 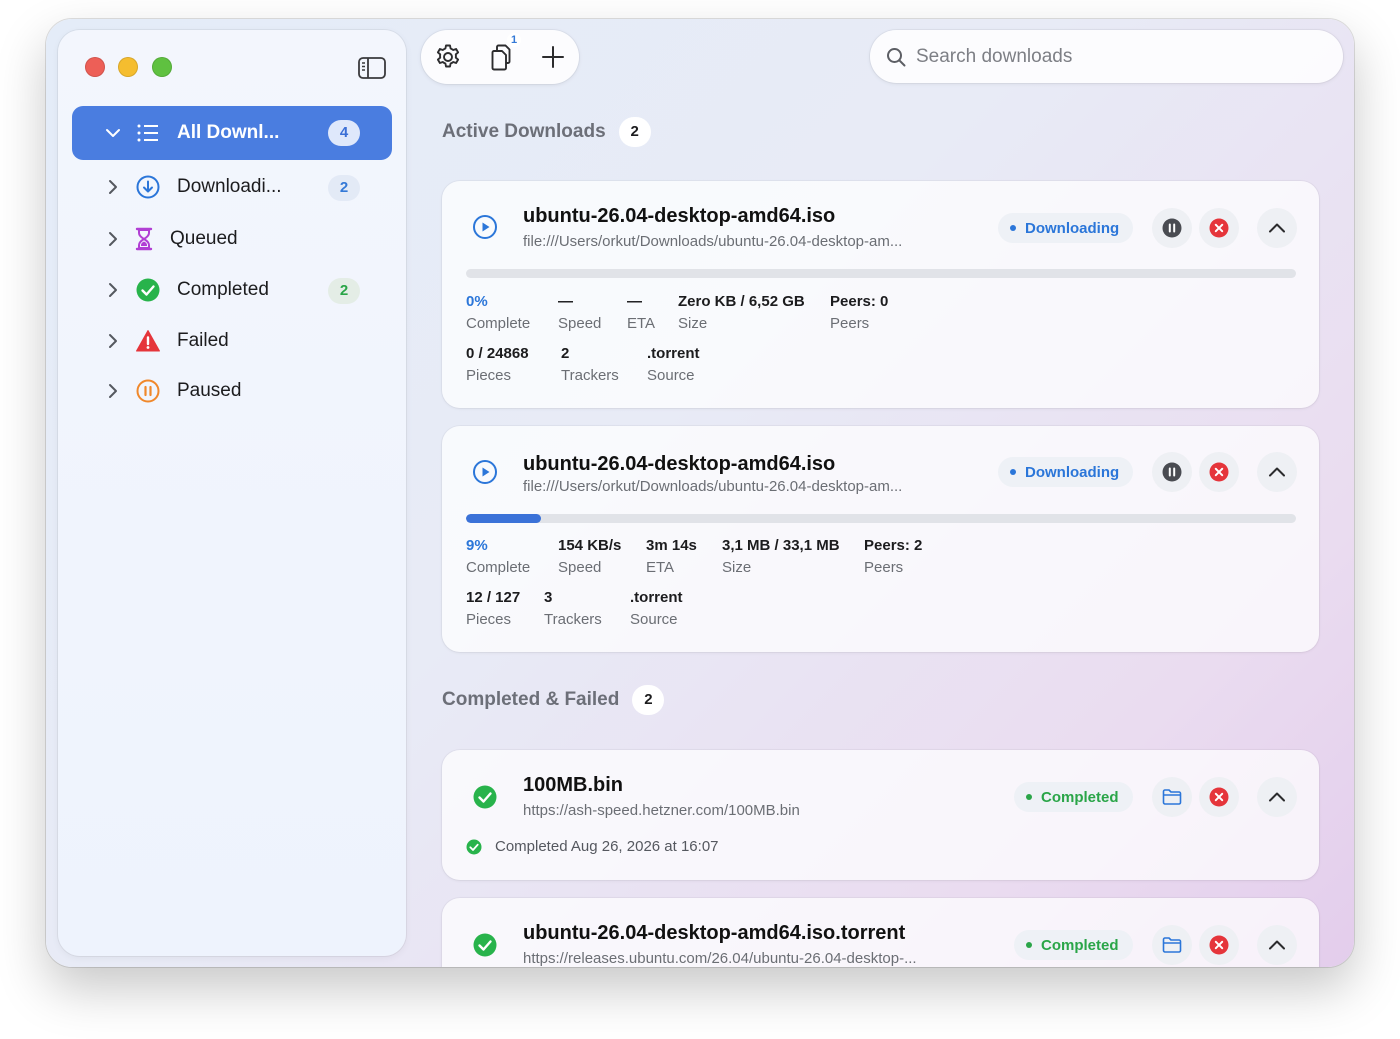 I want to click on stat-value: 154 KB/s, so click(x=590, y=545).